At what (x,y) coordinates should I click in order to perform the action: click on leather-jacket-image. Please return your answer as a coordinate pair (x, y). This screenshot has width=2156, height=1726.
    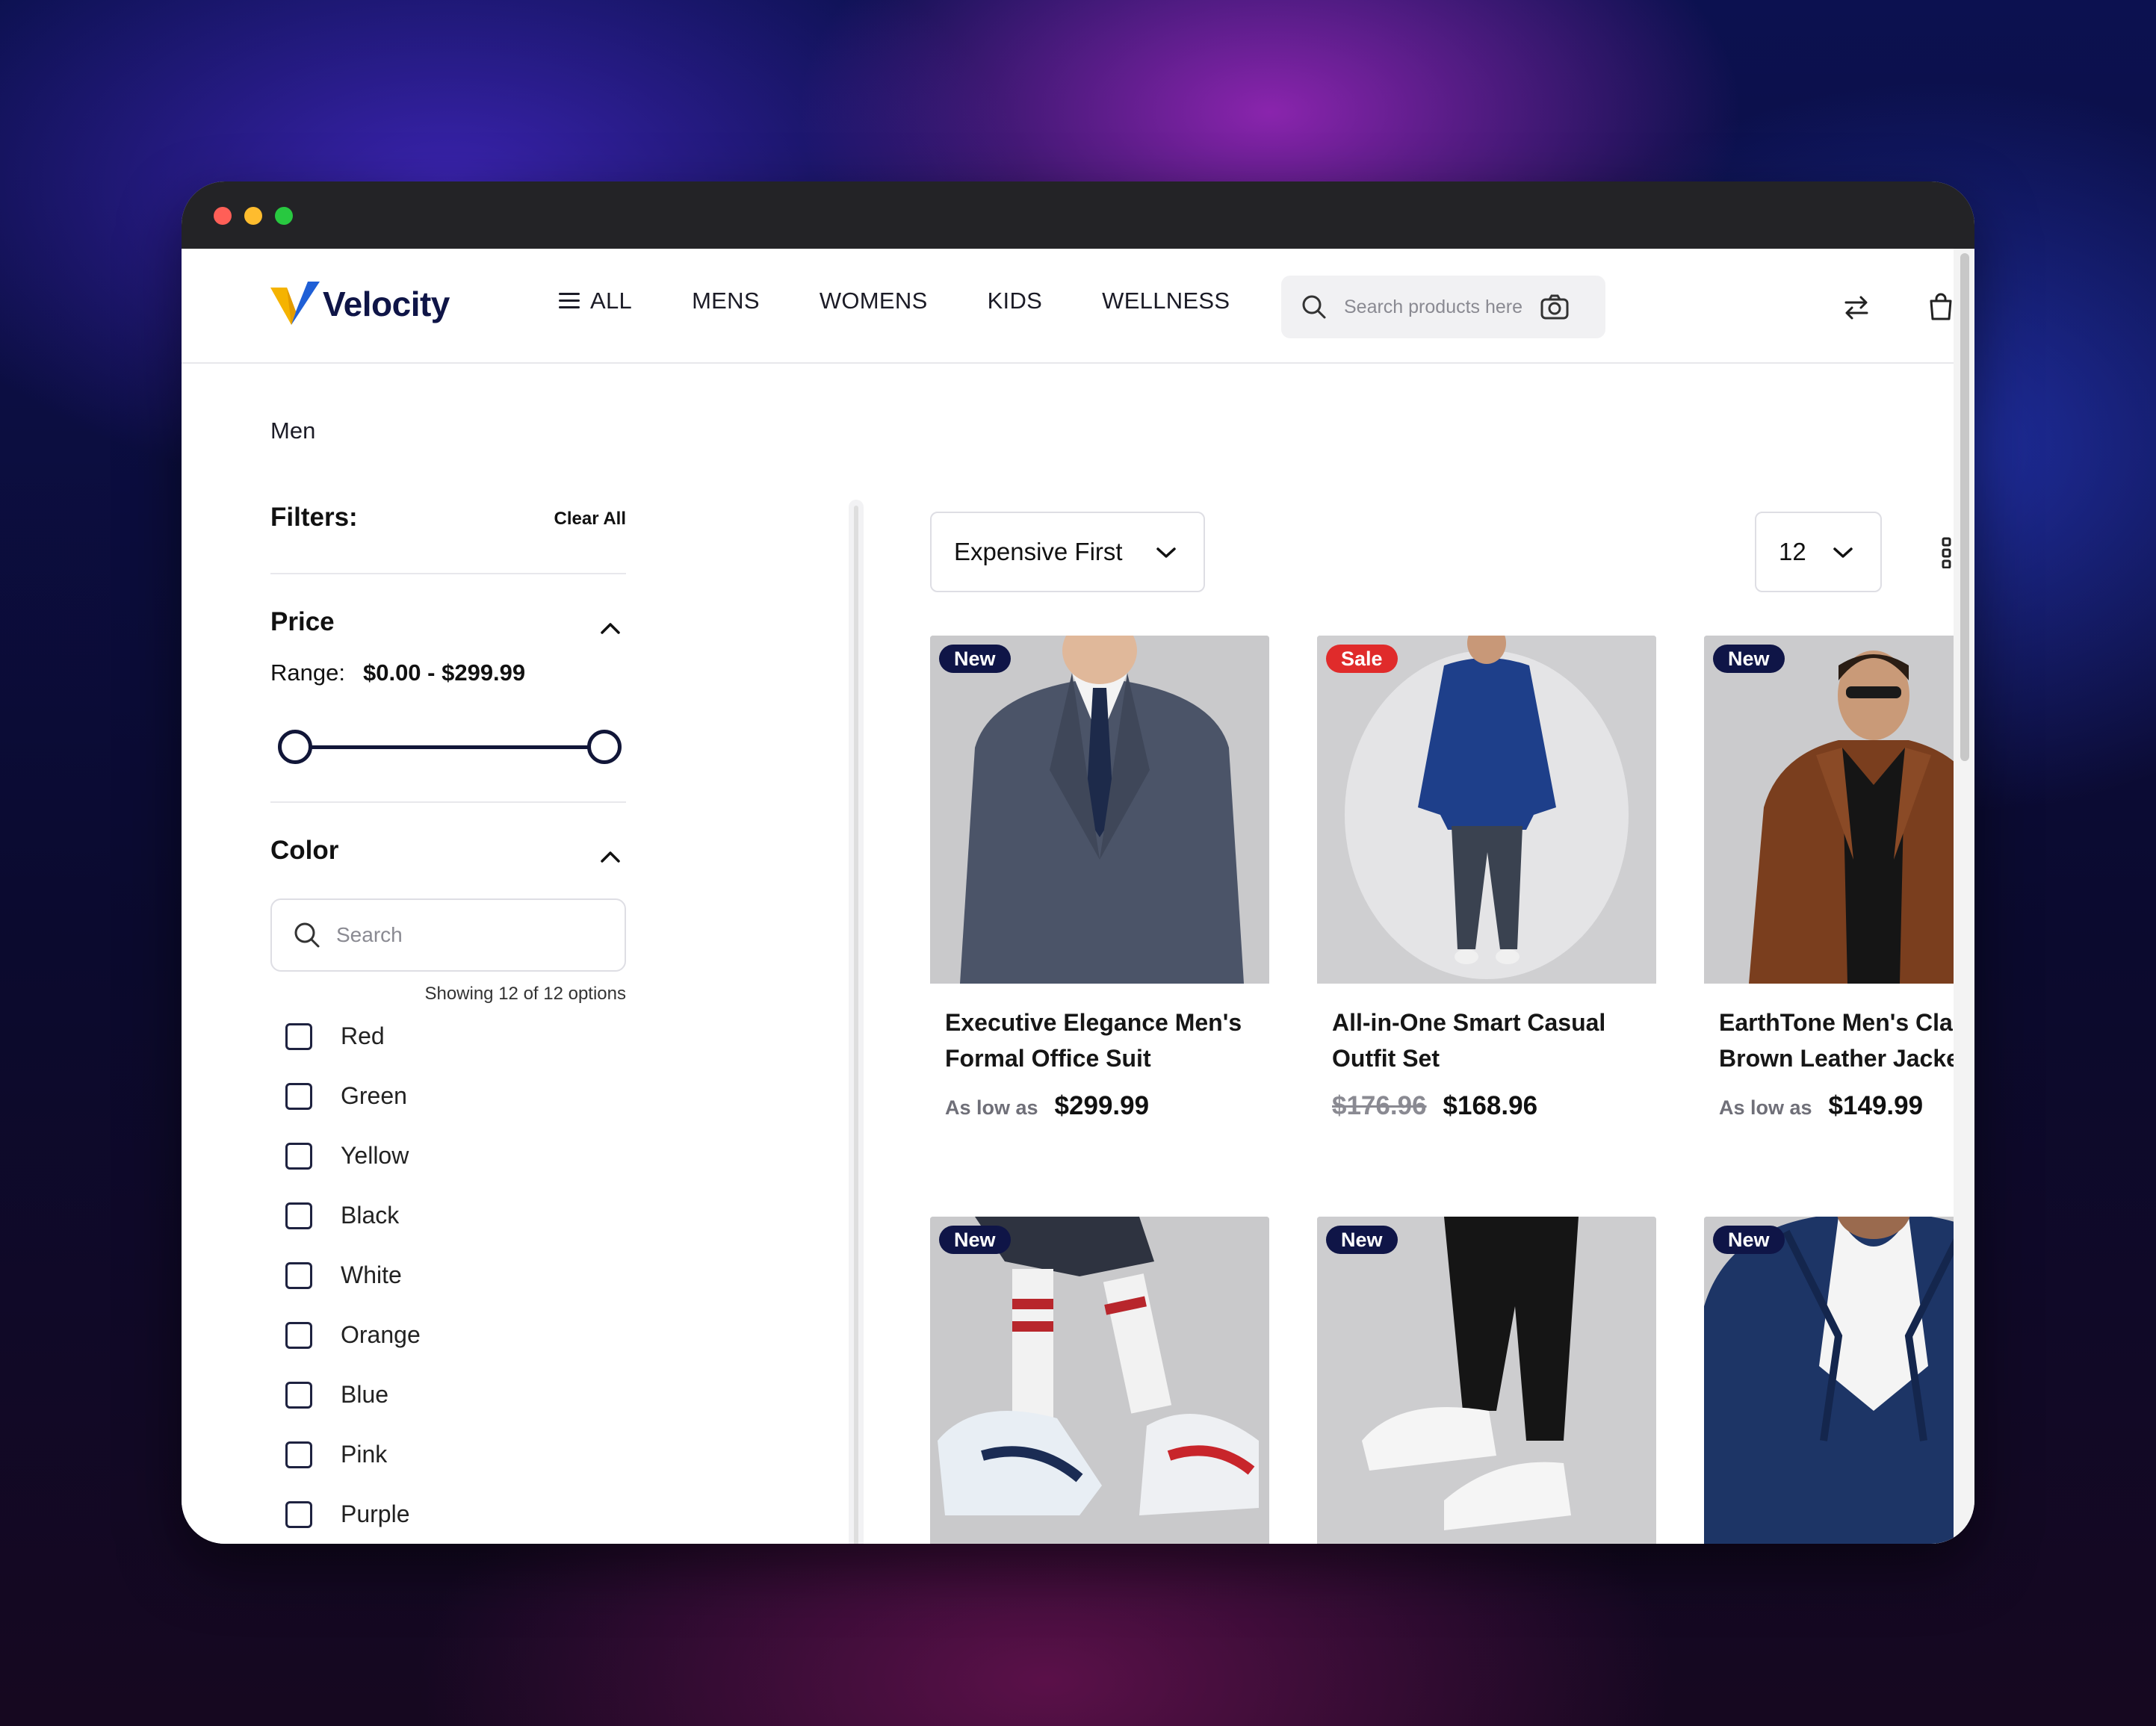
    Looking at the image, I should click on (1829, 810).